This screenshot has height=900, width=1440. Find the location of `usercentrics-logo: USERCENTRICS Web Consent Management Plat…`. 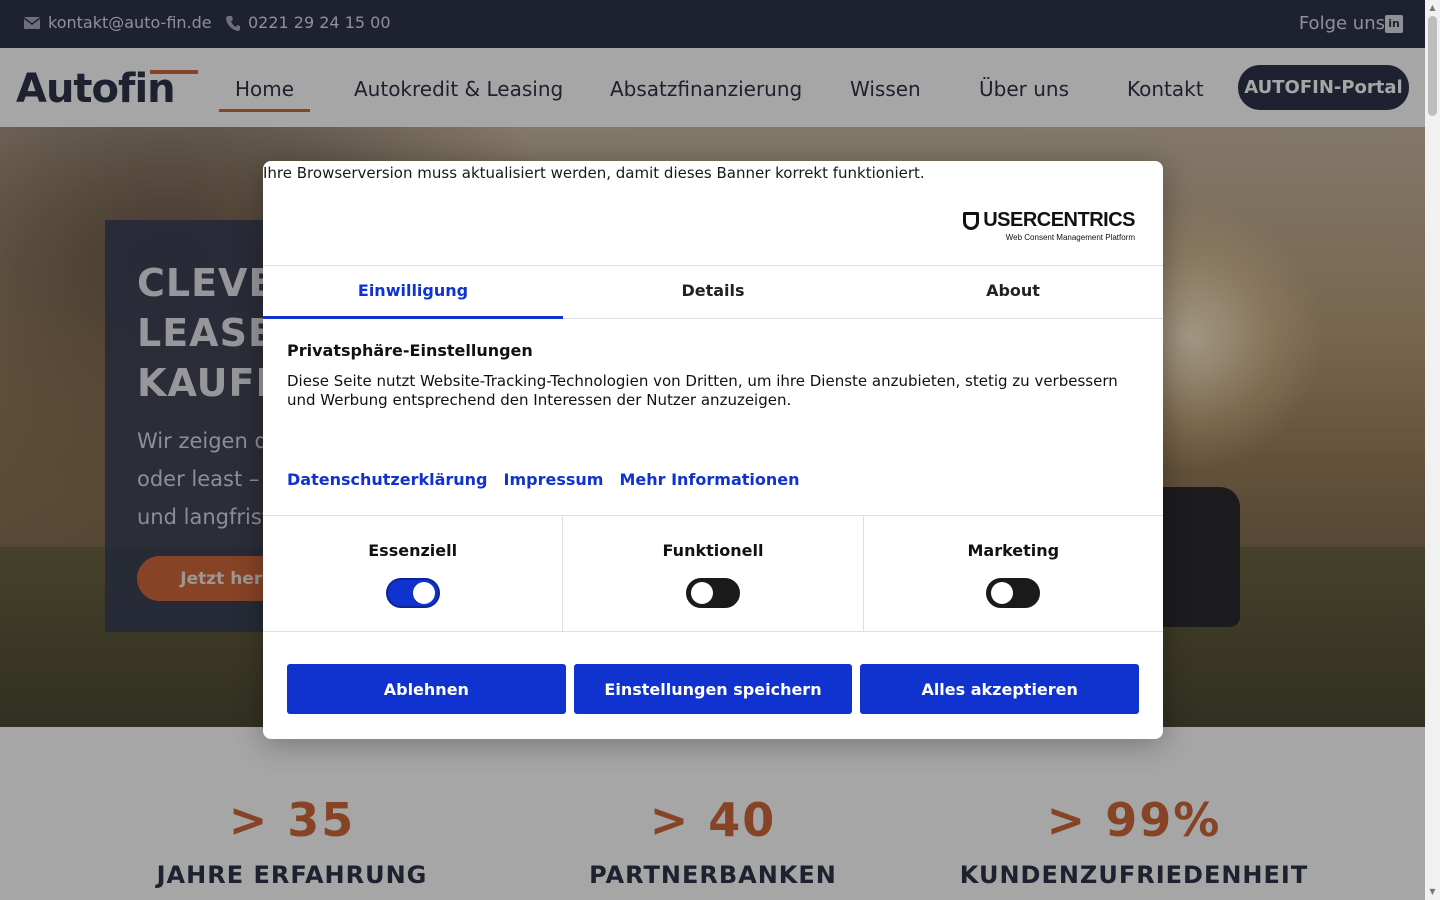

usercentrics-logo: USERCENTRICS Web Consent Management Plat… is located at coordinates (1049, 225).